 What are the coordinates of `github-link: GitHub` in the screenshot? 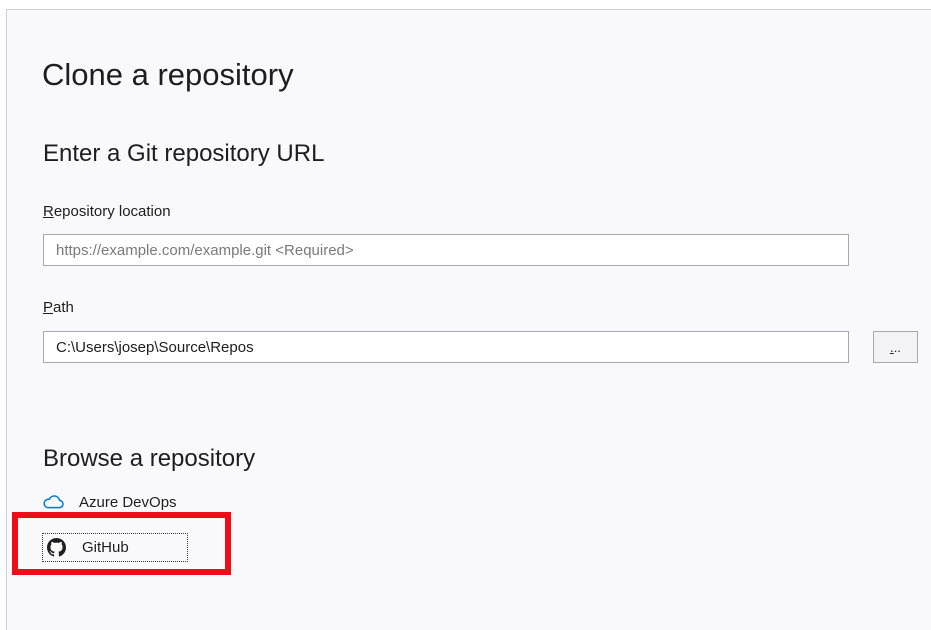 It's located at (115, 547).